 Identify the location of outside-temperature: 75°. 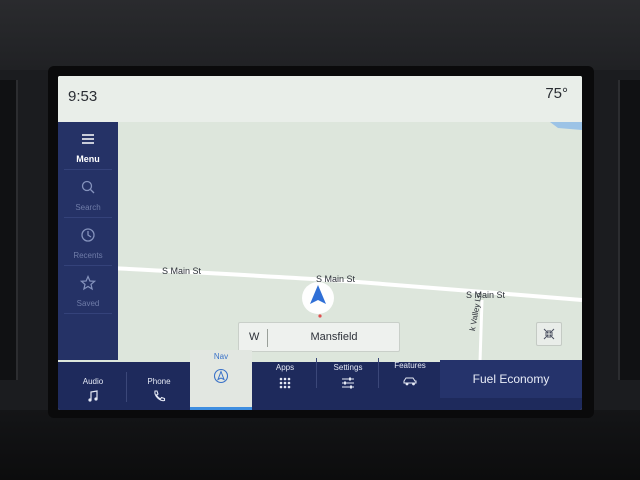
(556, 93).